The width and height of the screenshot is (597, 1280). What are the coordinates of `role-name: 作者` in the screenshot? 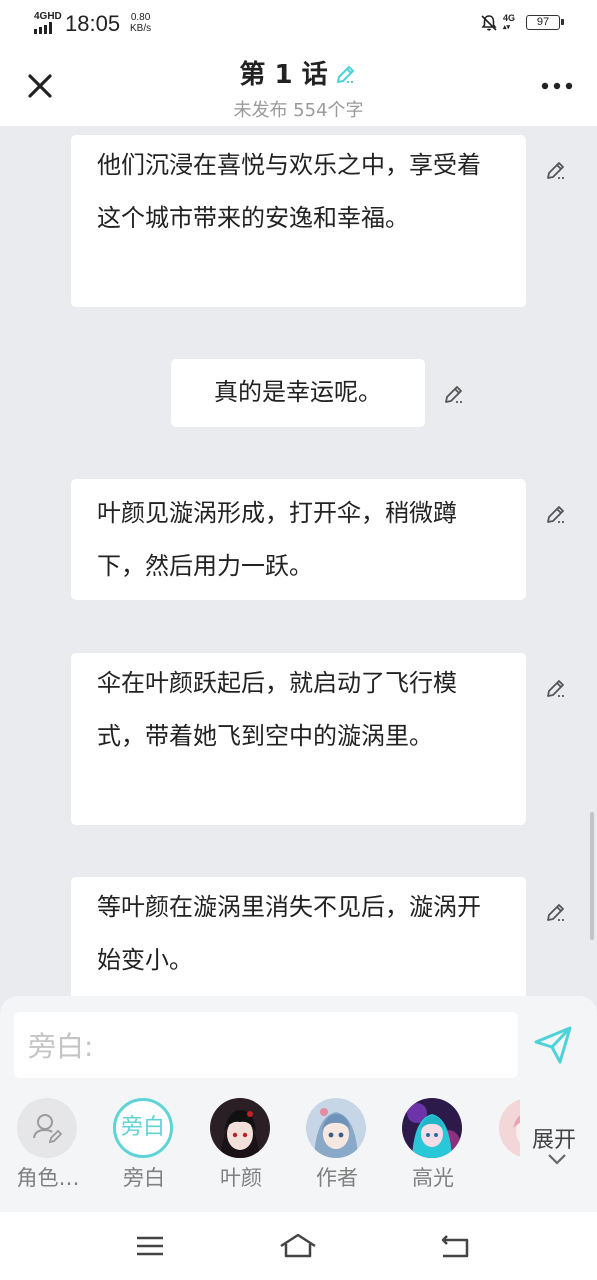 It's located at (337, 1178).